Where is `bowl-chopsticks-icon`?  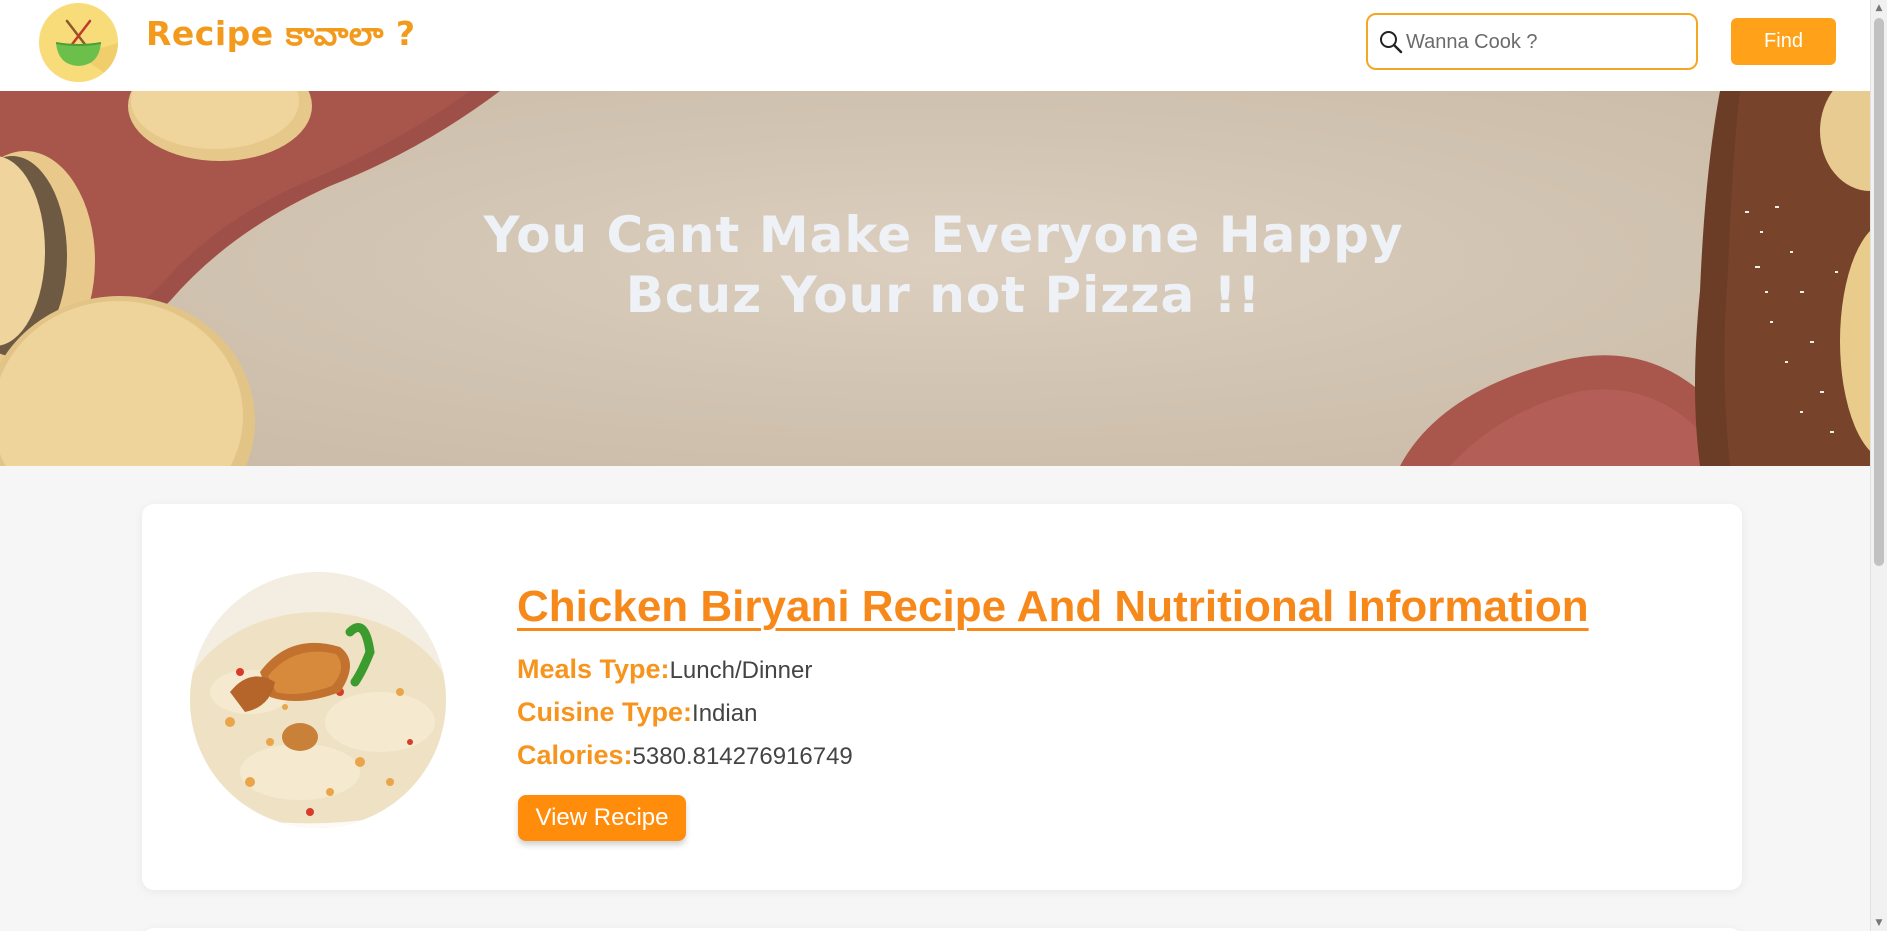
bowl-chopsticks-icon is located at coordinates (78, 42).